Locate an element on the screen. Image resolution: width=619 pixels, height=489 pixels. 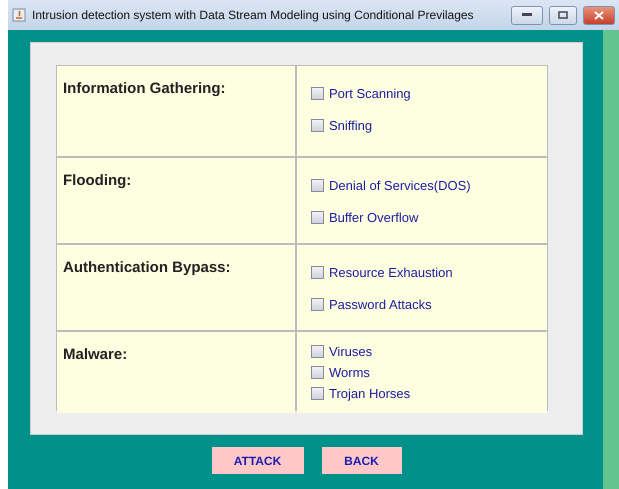
option-label: Sniffing is located at coordinates (350, 125).